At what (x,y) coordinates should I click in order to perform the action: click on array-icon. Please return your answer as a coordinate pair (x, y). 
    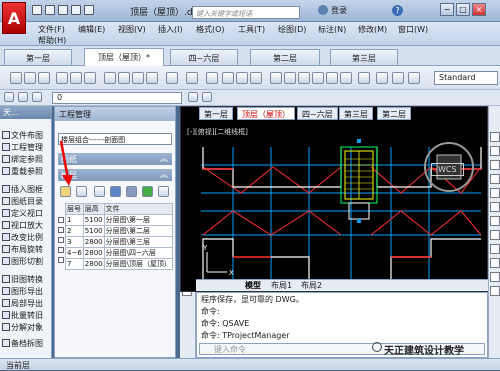
    Looking at the image, I should click on (495, 193).